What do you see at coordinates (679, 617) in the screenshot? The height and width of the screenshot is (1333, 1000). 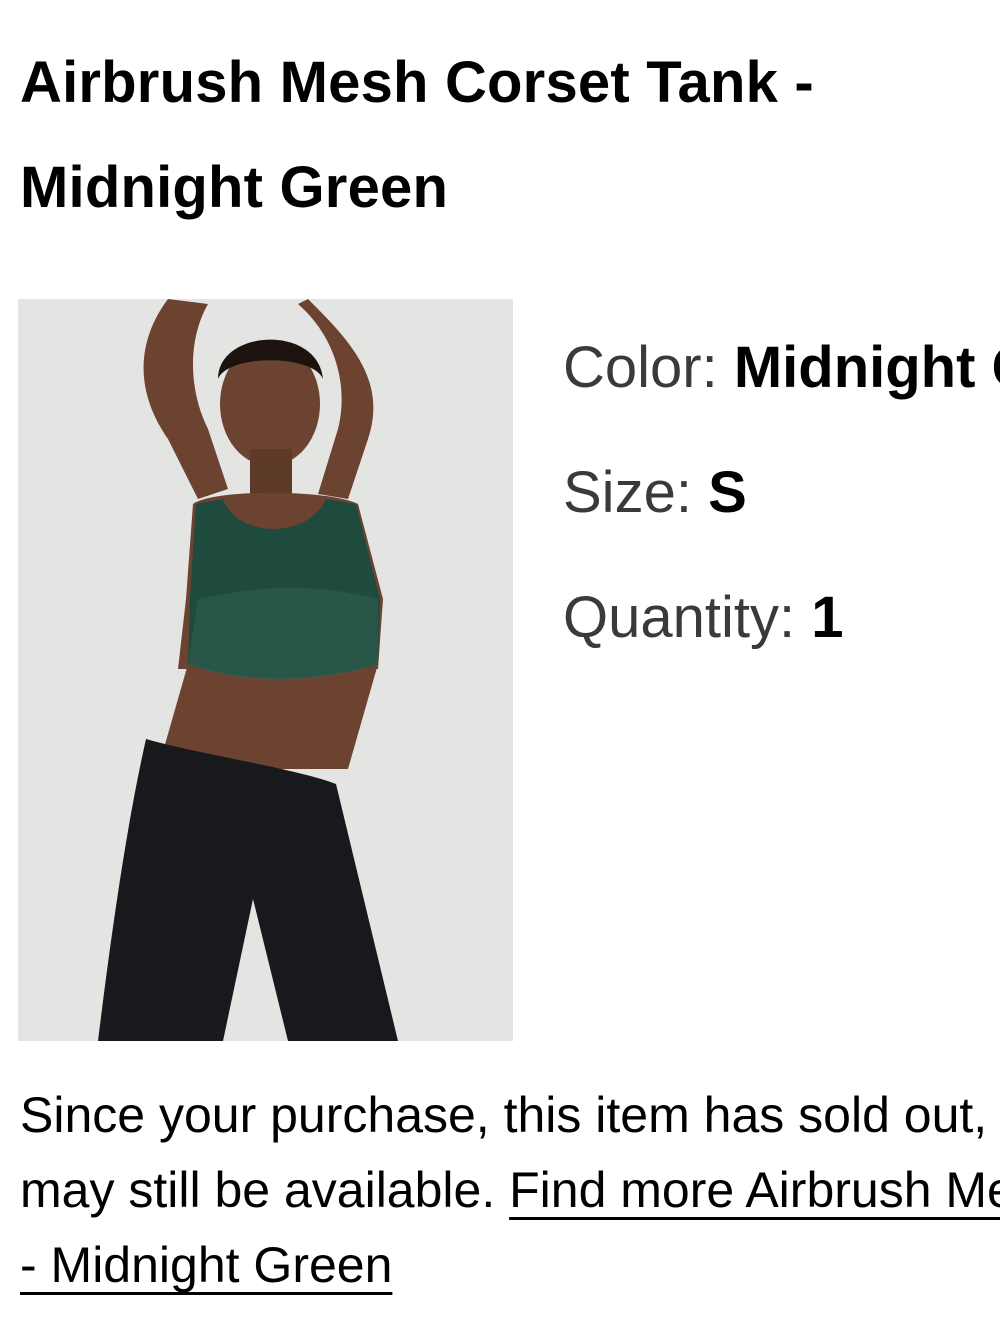 I see `quantity-label: Quantity:` at bounding box center [679, 617].